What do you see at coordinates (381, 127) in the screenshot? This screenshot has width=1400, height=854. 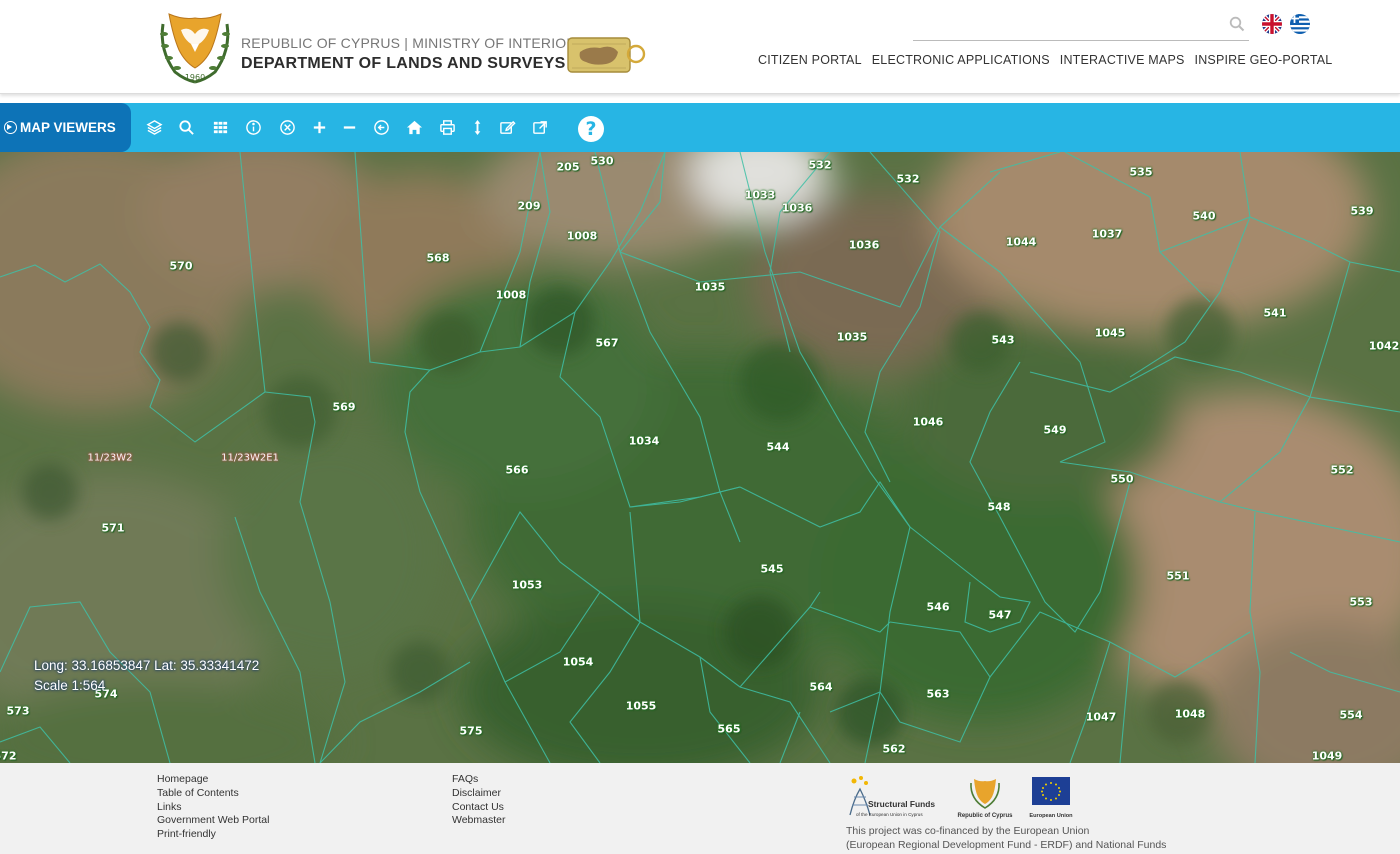 I see `back-icon` at bounding box center [381, 127].